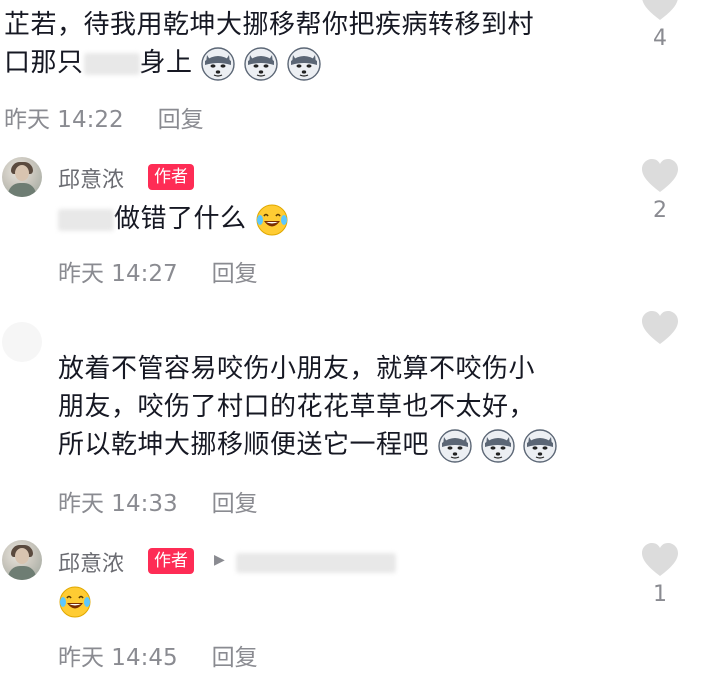 This screenshot has height=677, width=709. What do you see at coordinates (44, 63) in the screenshot?
I see `comment-text-part: 口那只` at bounding box center [44, 63].